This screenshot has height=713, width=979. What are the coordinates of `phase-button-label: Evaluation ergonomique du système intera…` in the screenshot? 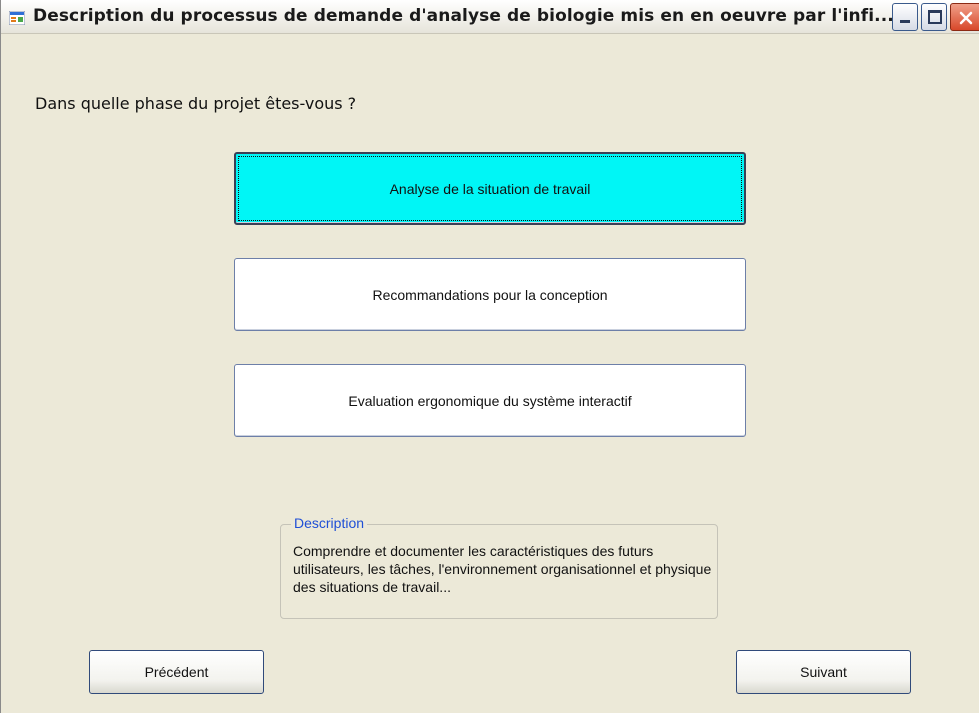 It's located at (490, 400).